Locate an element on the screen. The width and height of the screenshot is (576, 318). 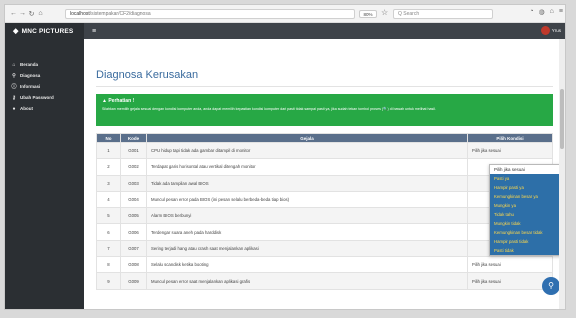
scrollbar-thumb is located at coordinates (562, 119).